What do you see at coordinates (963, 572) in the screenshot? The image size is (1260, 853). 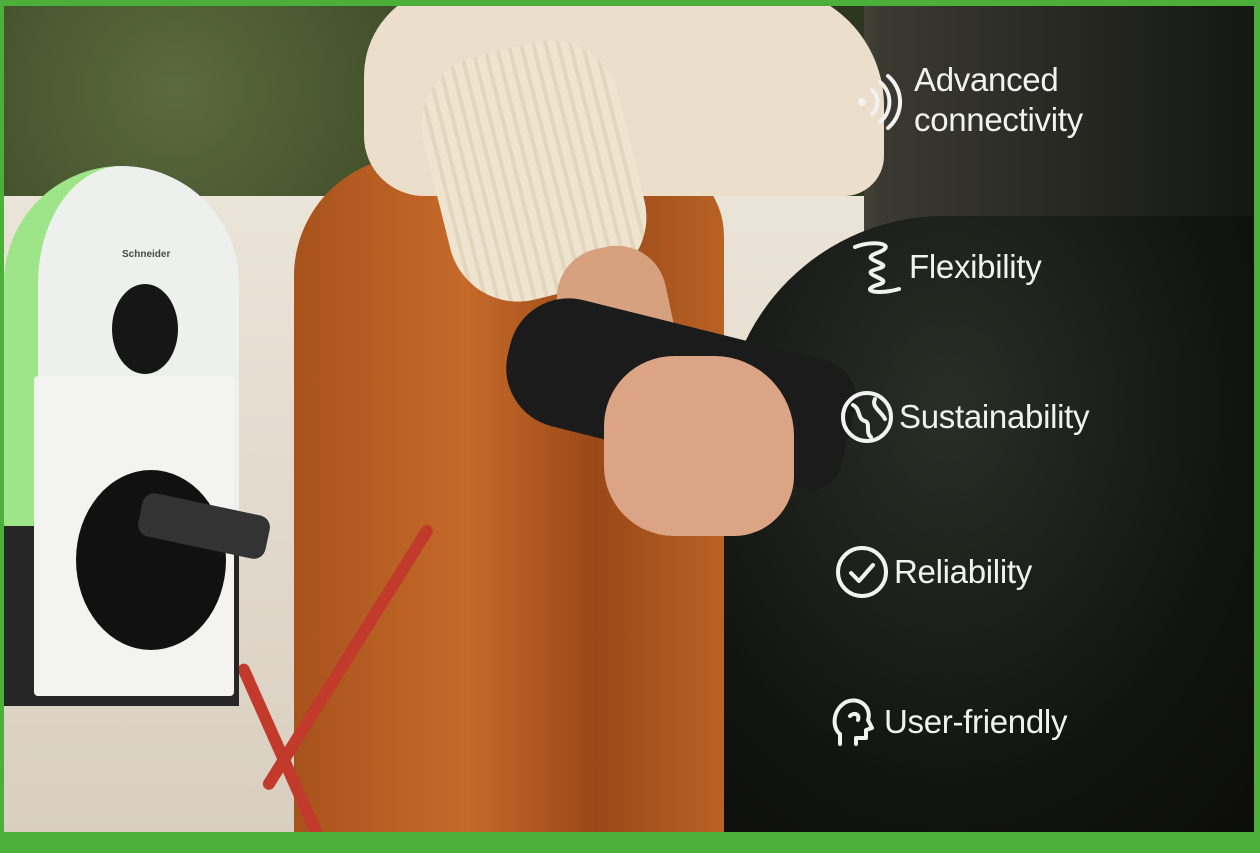 I see `feature-label: Reliability` at bounding box center [963, 572].